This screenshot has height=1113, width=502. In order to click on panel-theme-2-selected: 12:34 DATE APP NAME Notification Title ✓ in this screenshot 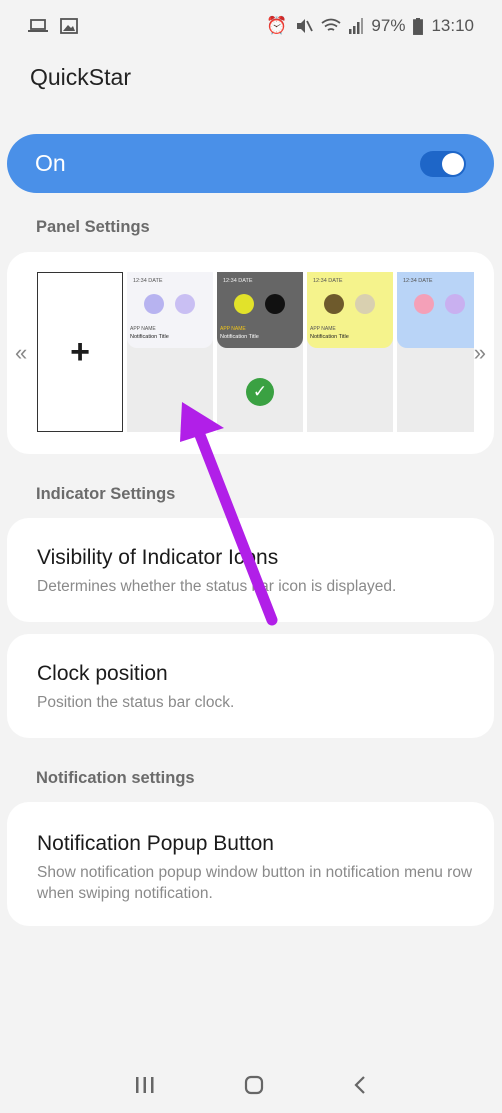, I will do `click(260, 352)`.